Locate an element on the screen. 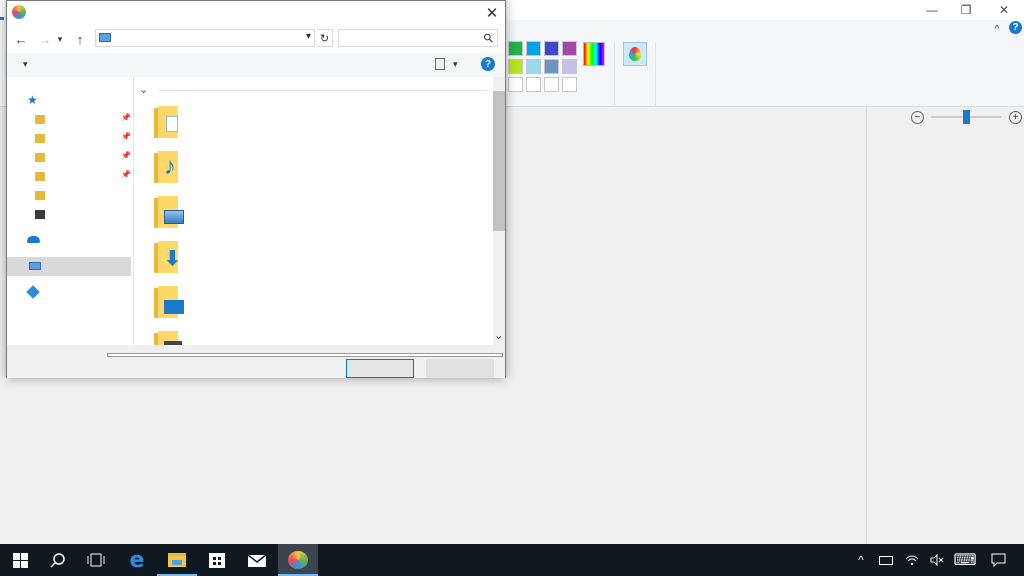 Image resolution: width=1024 pixels, height=576 pixels. notification-icon is located at coordinates (998, 560).